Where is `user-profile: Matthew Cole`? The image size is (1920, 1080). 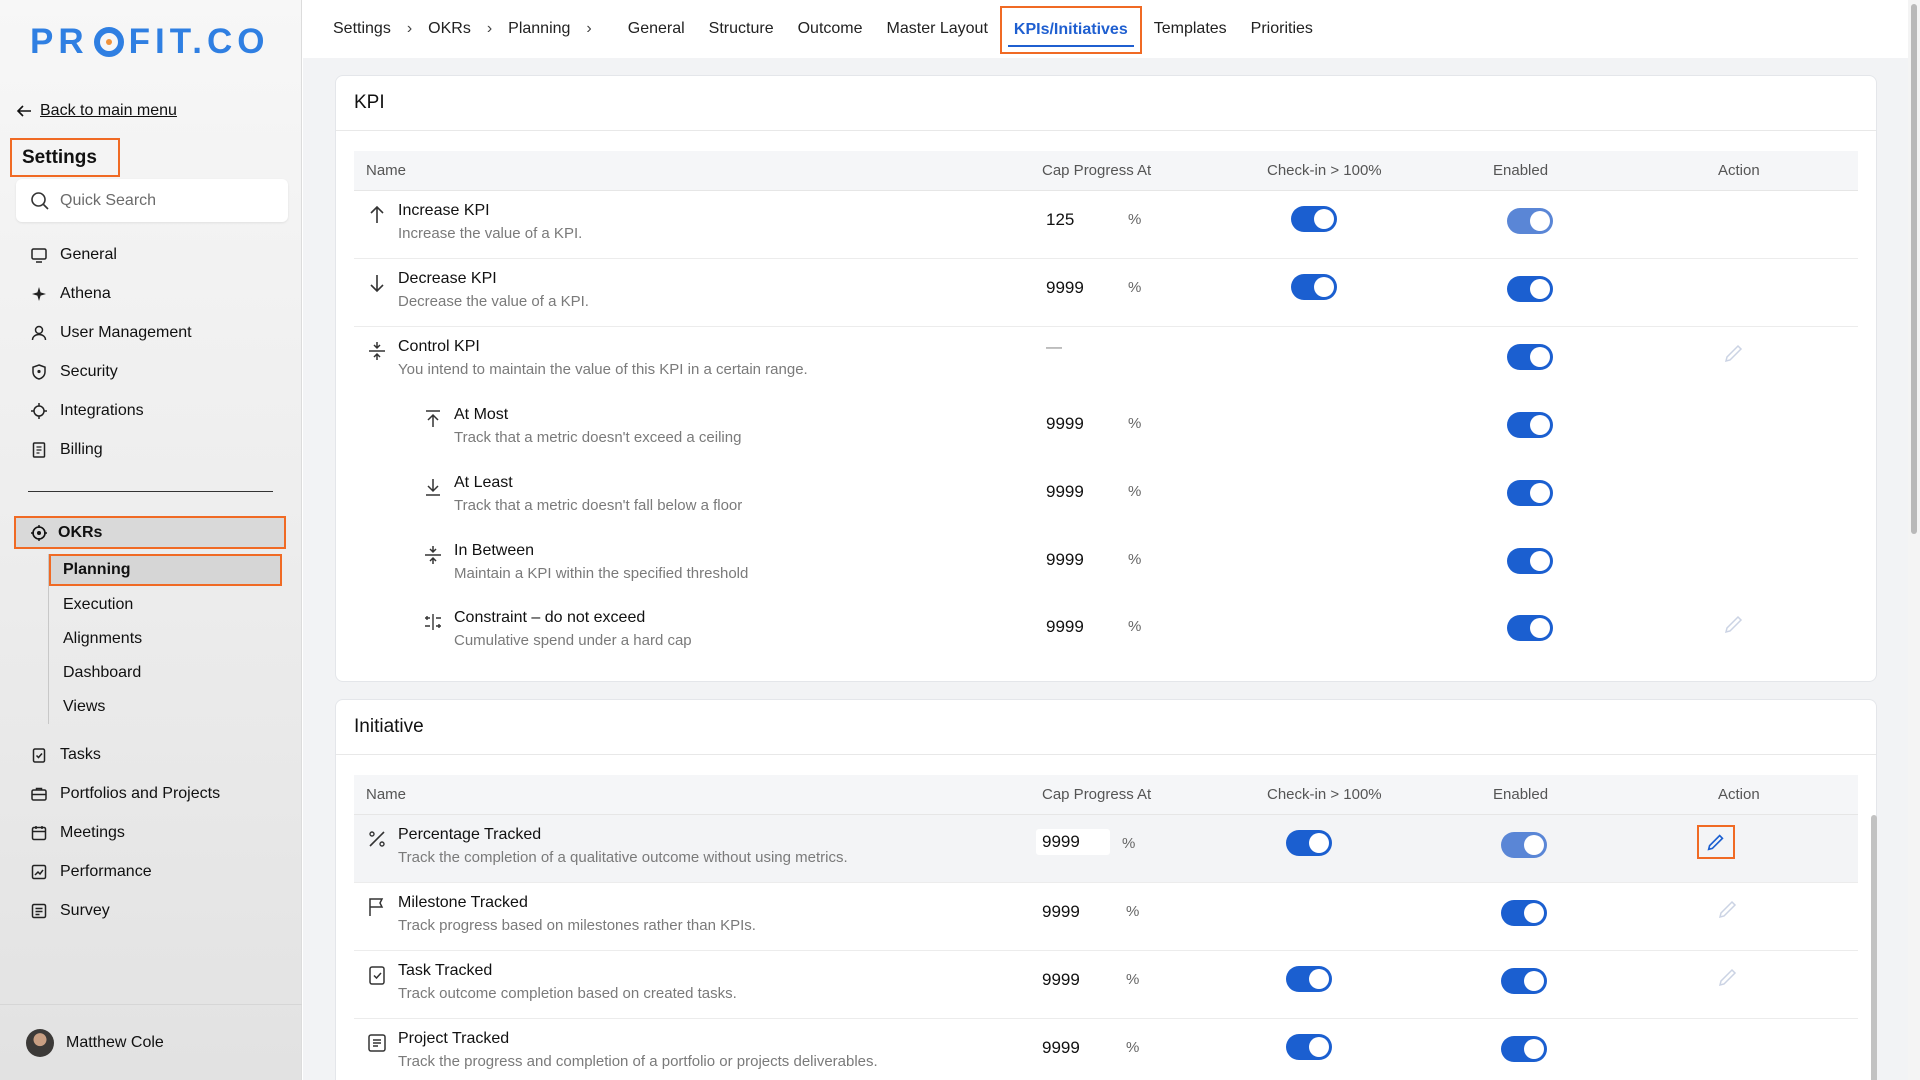
user-profile: Matthew Cole is located at coordinates (151, 1042).